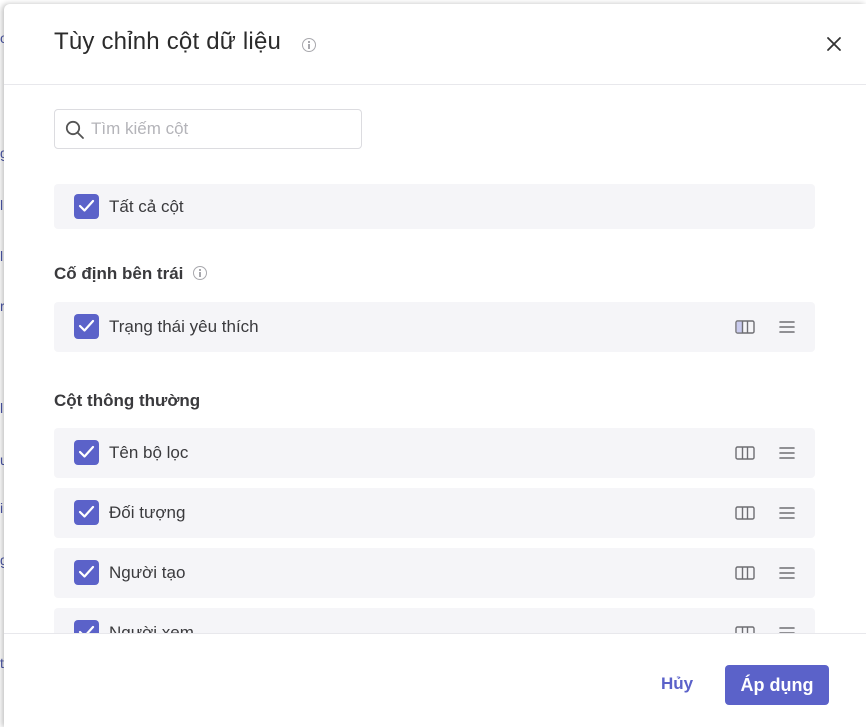 This screenshot has width=866, height=727. What do you see at coordinates (127, 400) in the screenshot?
I see `section-title-regular: Cột thông thường` at bounding box center [127, 400].